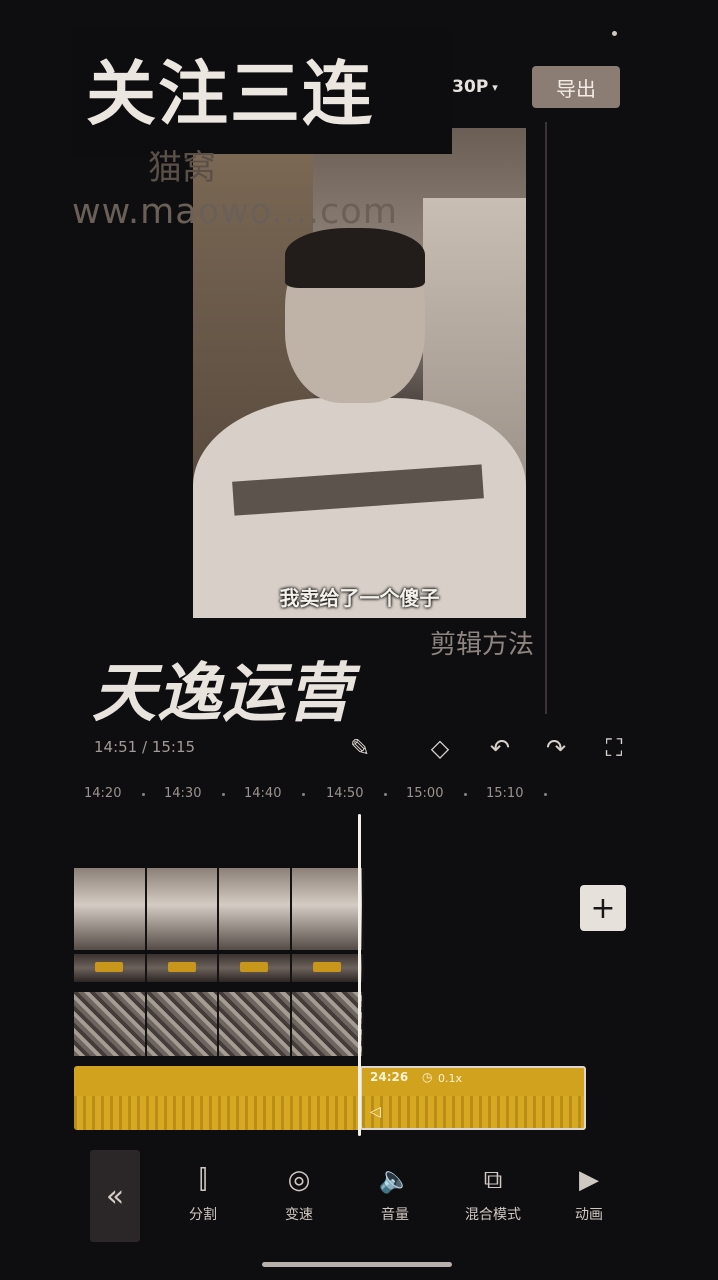  What do you see at coordinates (389, 1077) in the screenshot?
I see `audio-duration: 24:26` at bounding box center [389, 1077].